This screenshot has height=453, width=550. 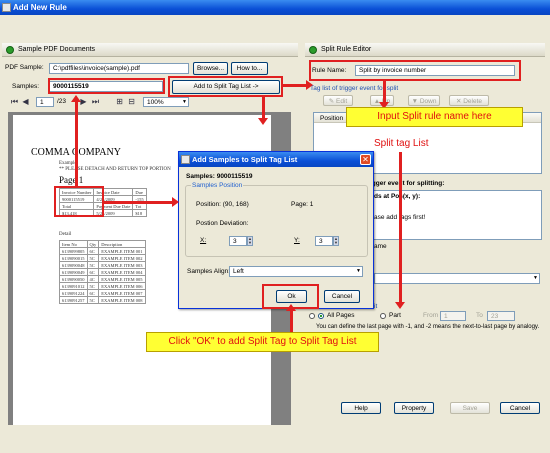 What do you see at coordinates (296, 271) in the screenshot?
I see `align-select: Left ▼` at bounding box center [296, 271].